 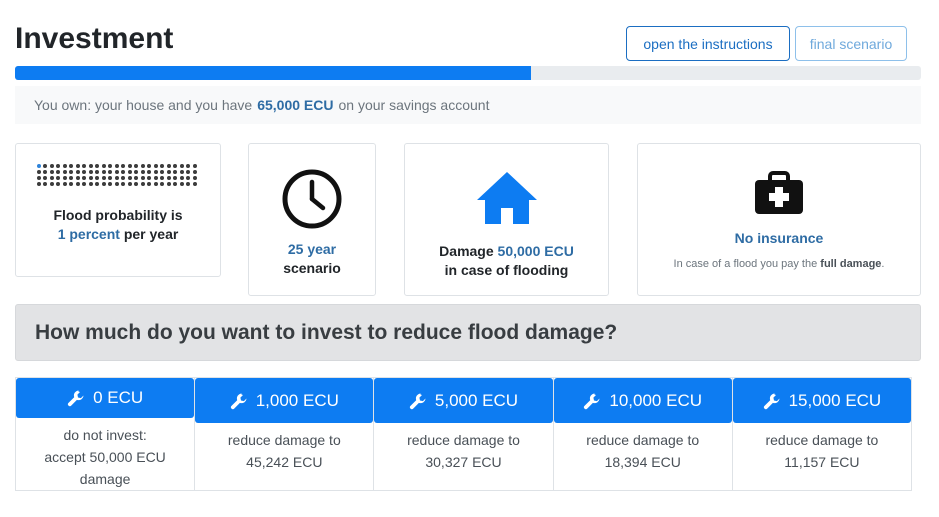 I want to click on option-0-ecu-button: 0 ECU, so click(x=105, y=398).